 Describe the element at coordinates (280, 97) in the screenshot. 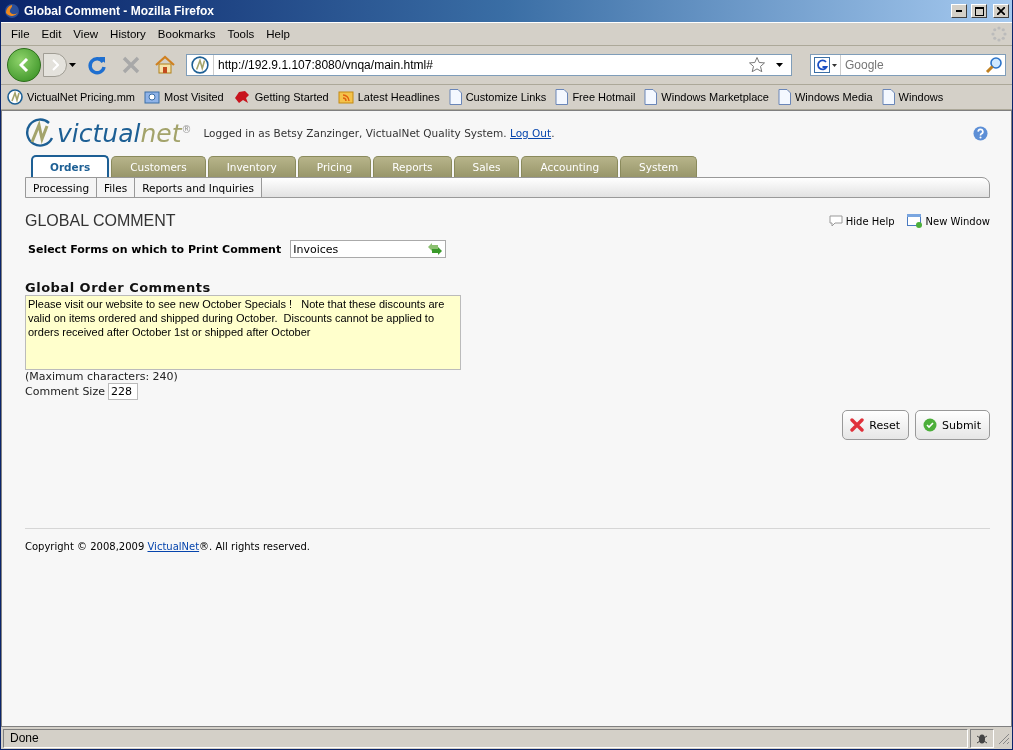

I see `bookmark-link: Getting Started` at that location.